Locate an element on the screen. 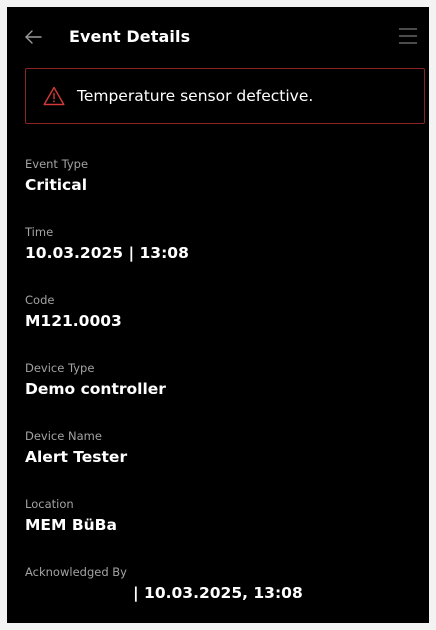  alert-message: Temperature sensor defective. is located at coordinates (195, 96).